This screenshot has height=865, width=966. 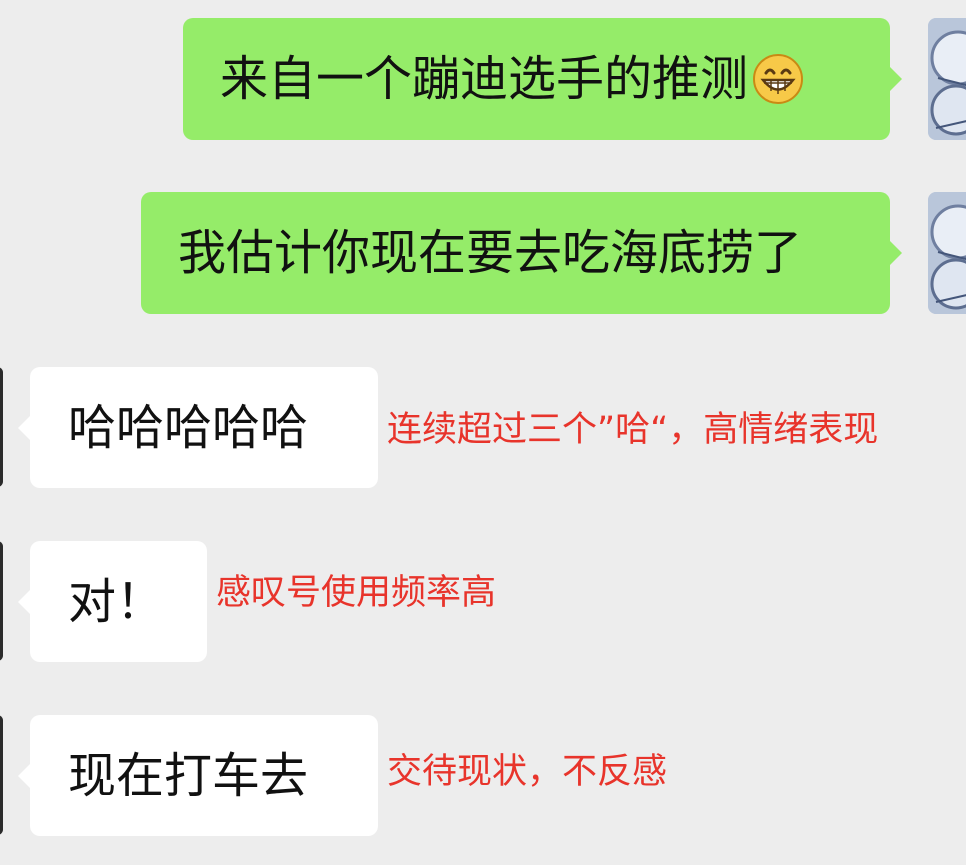 I want to click on message-bubble-sent: 来自一个蹦迪选手的推测, so click(x=542, y=79).